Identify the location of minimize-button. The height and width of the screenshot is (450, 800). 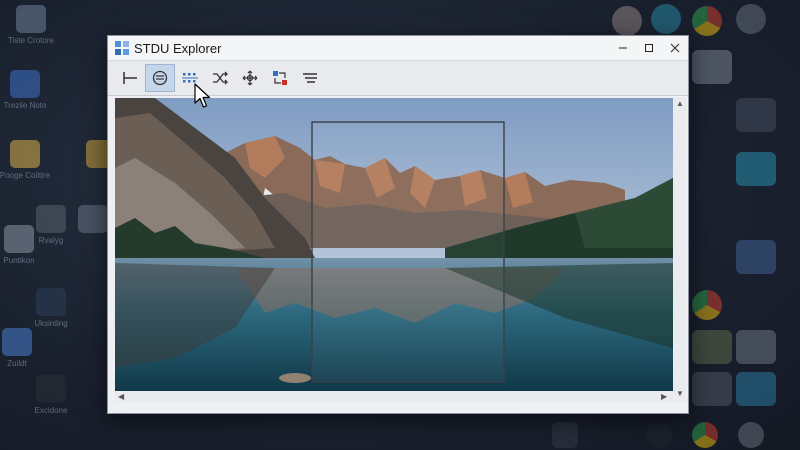
(623, 48).